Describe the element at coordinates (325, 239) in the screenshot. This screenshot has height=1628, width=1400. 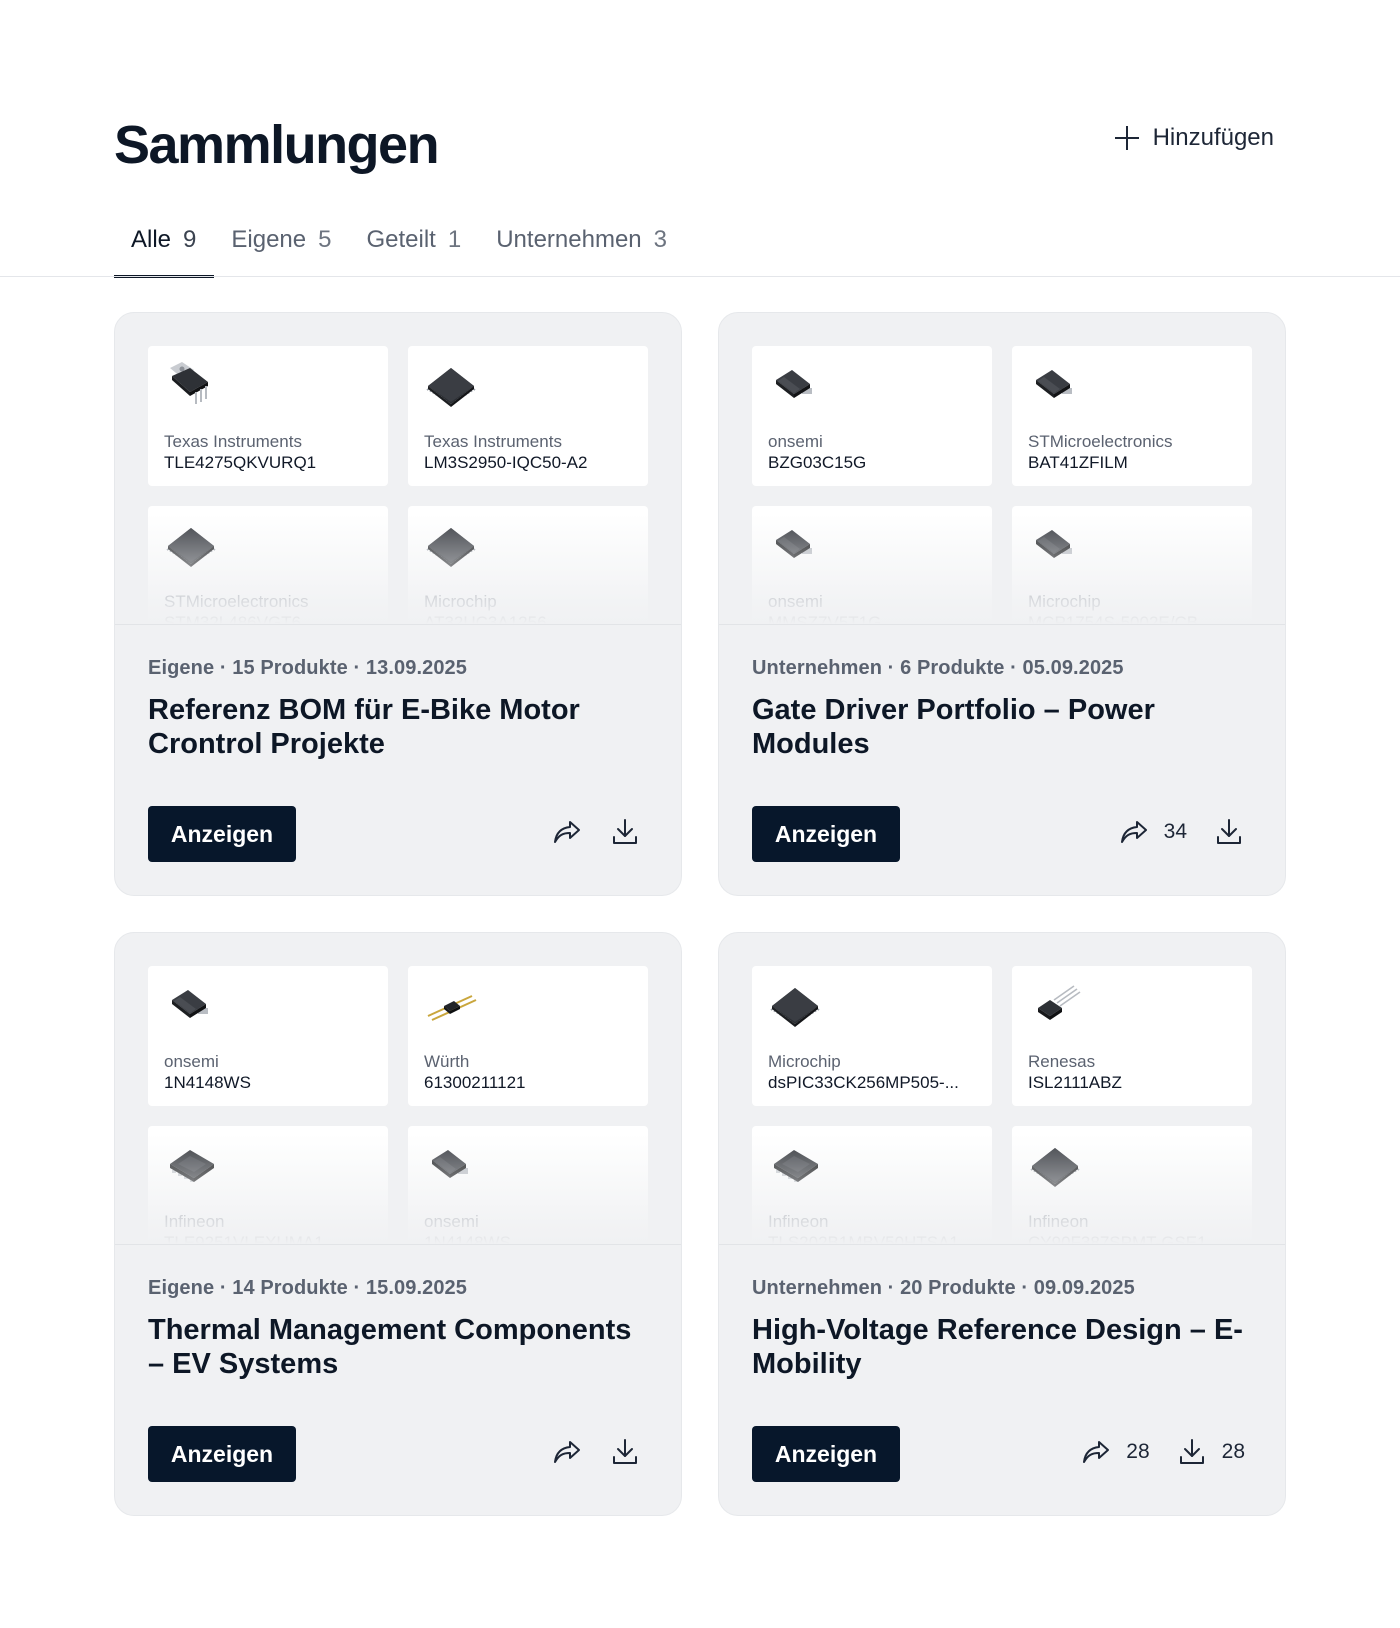
I see `tab-count: 5` at that location.